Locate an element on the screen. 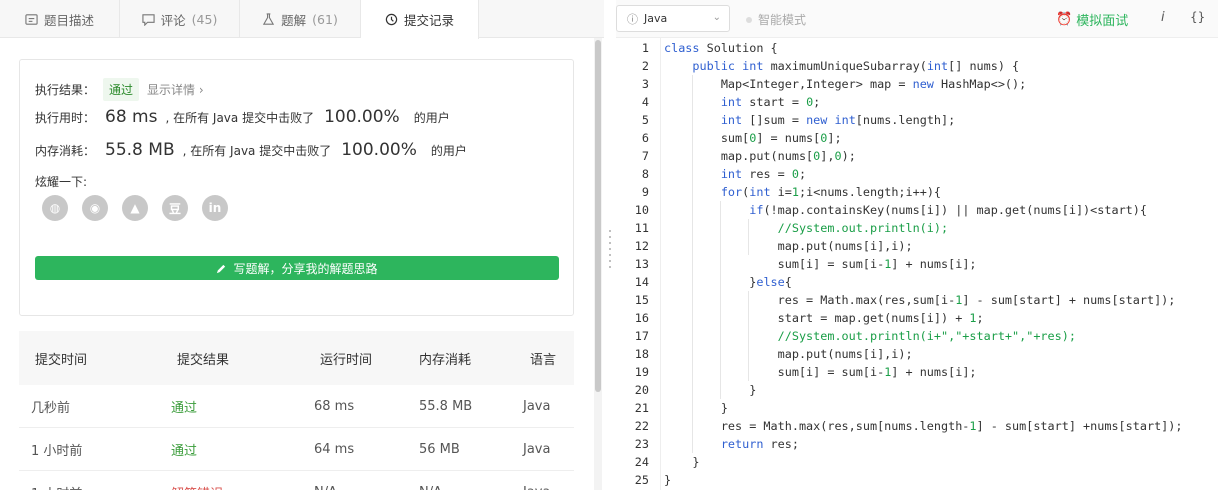  code-text: int []sum = new int[nums.length]; is located at coordinates (838, 120).